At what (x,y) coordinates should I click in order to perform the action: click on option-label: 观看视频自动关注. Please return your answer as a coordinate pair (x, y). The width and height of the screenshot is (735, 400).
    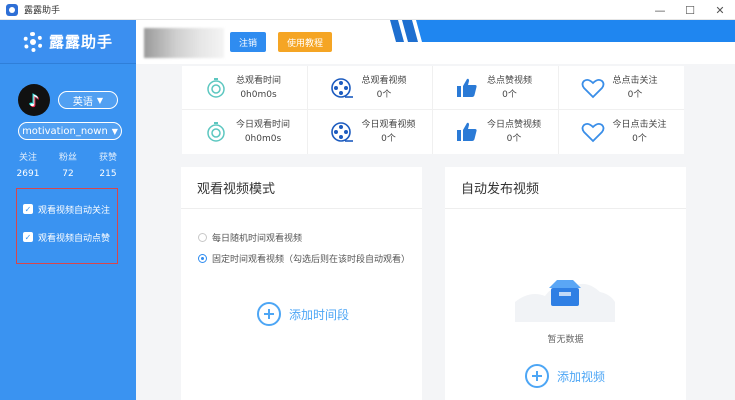
    Looking at the image, I should click on (74, 210).